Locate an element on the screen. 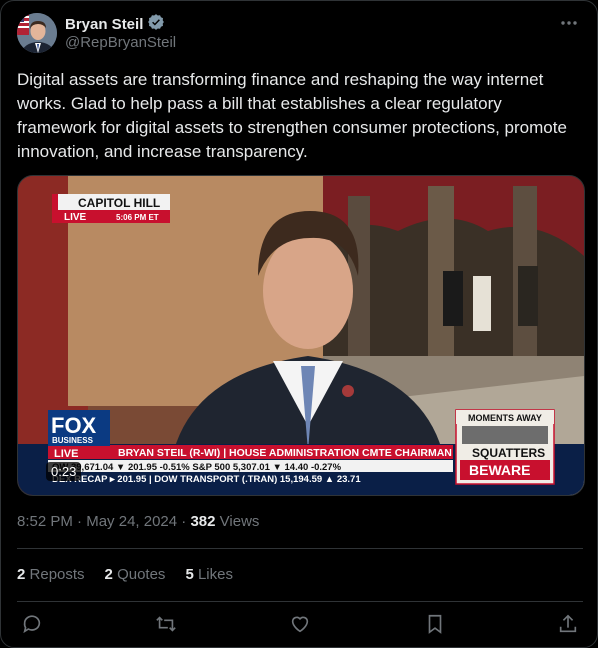 This screenshot has height=648, width=598. quotes-label: Quotes is located at coordinates (141, 574).